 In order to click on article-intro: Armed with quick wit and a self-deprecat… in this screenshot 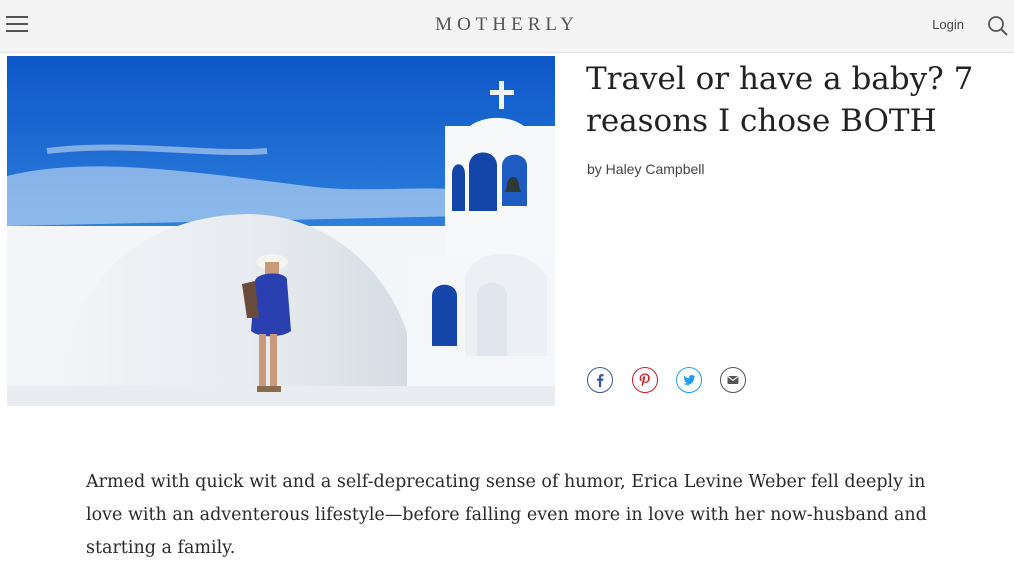, I will do `click(506, 515)`.